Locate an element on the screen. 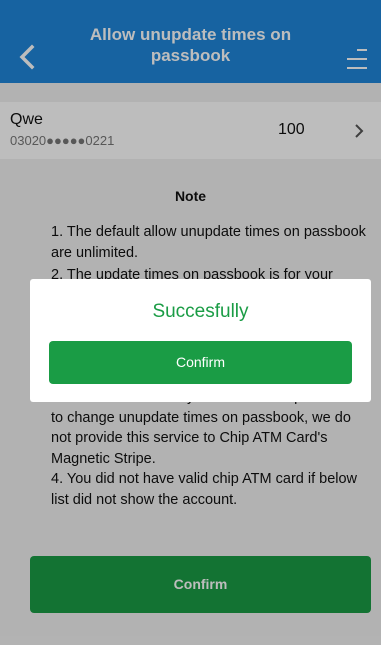 This screenshot has height=645, width=381. dialog-message: Succesfully is located at coordinates (200, 311).